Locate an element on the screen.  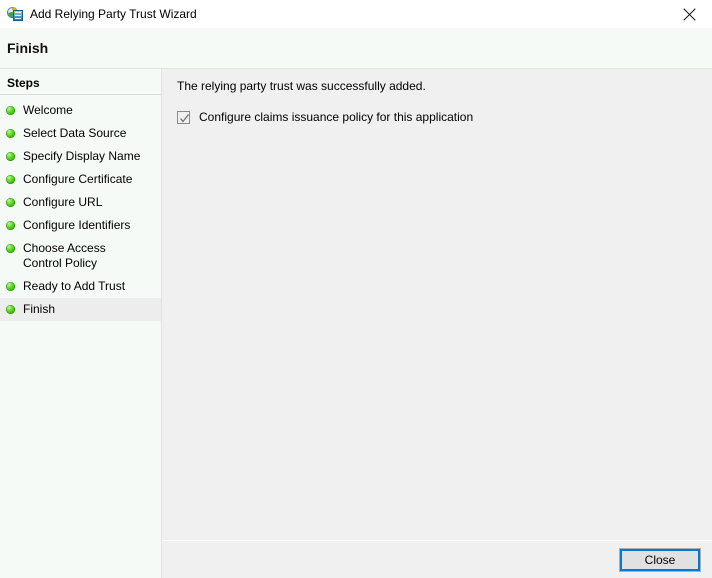
sidebar-item-label: Welcome is located at coordinates (48, 110).